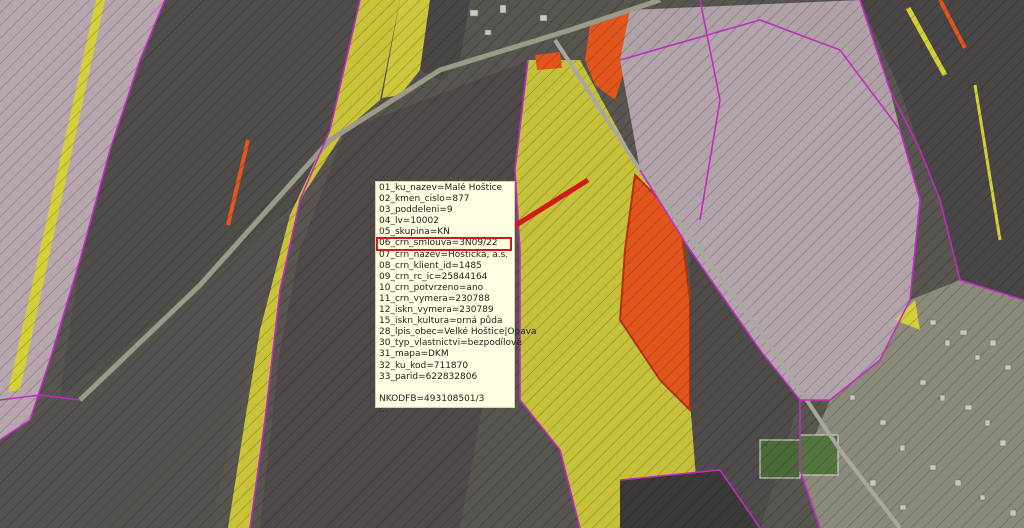  I want to click on popup-row: 08_crn_klient_id=1485, so click(430, 265).